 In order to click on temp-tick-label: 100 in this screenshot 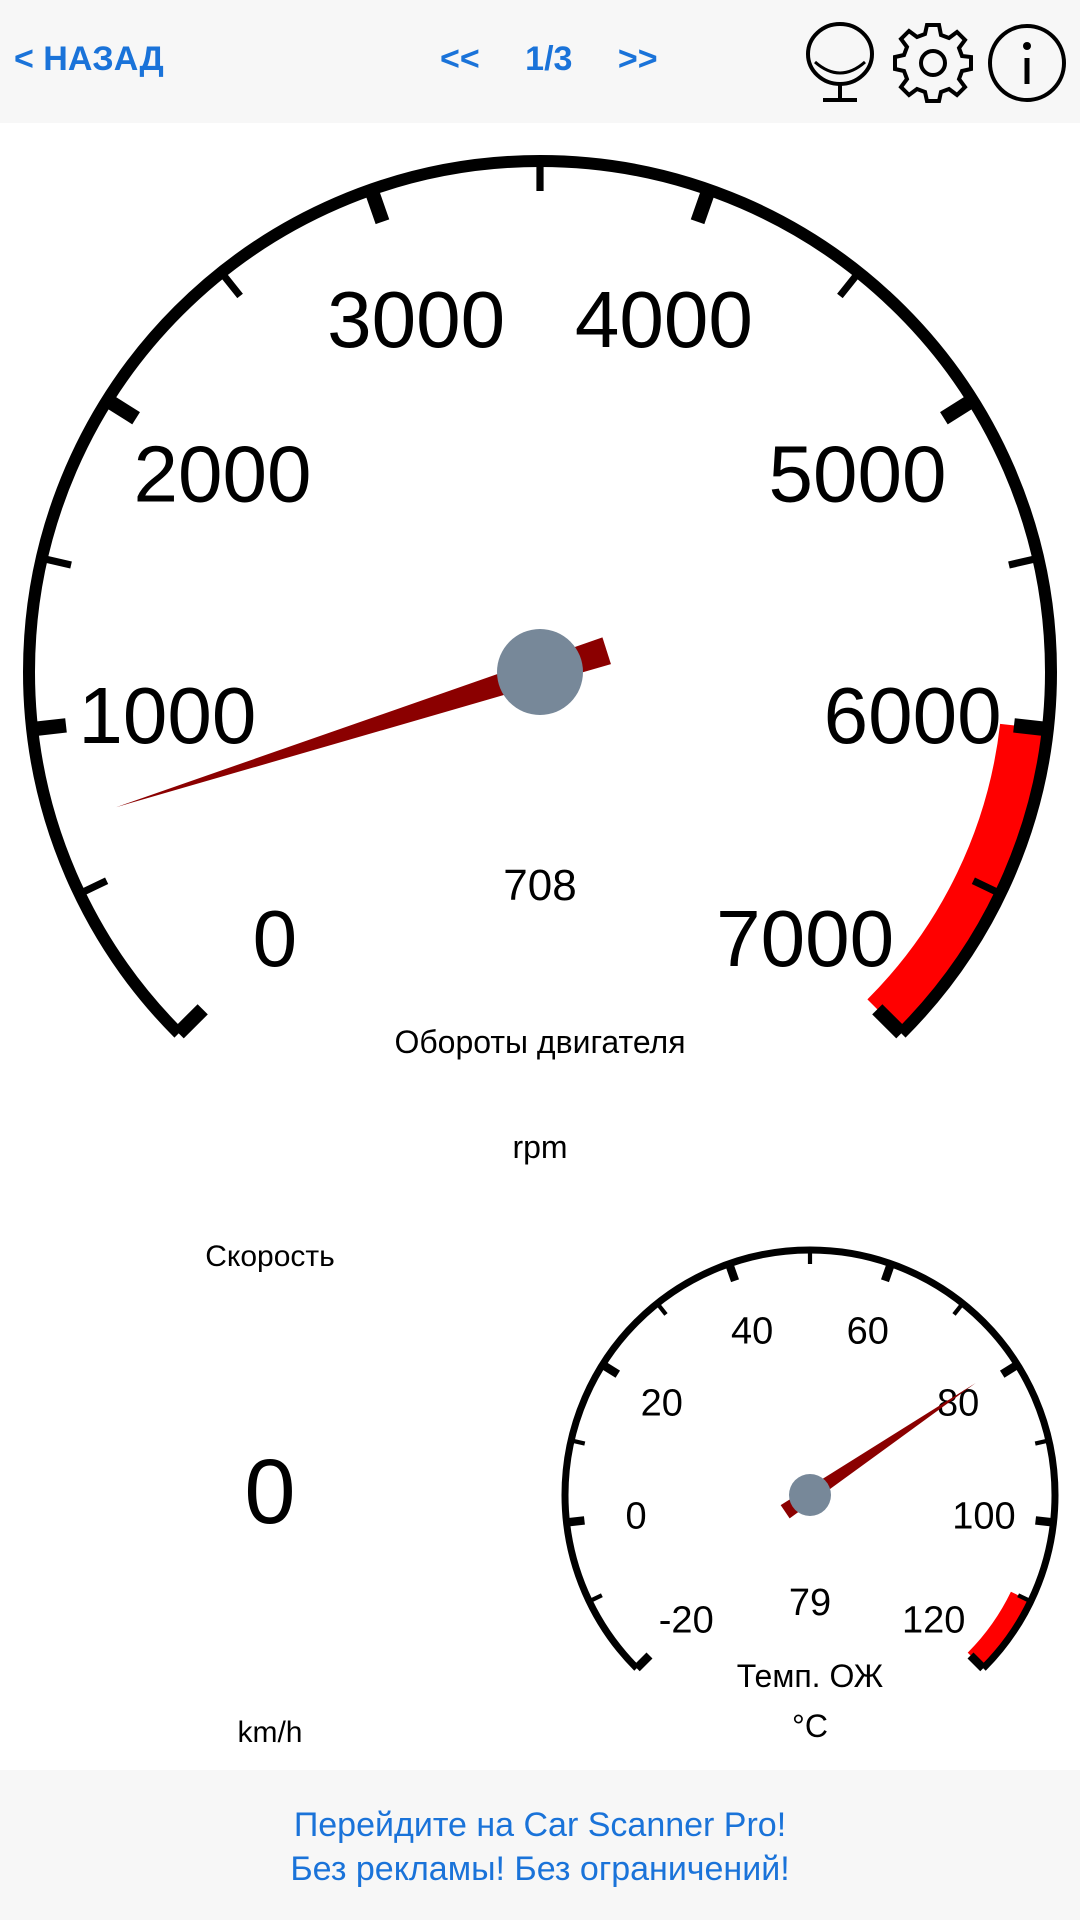, I will do `click(983, 1516)`.